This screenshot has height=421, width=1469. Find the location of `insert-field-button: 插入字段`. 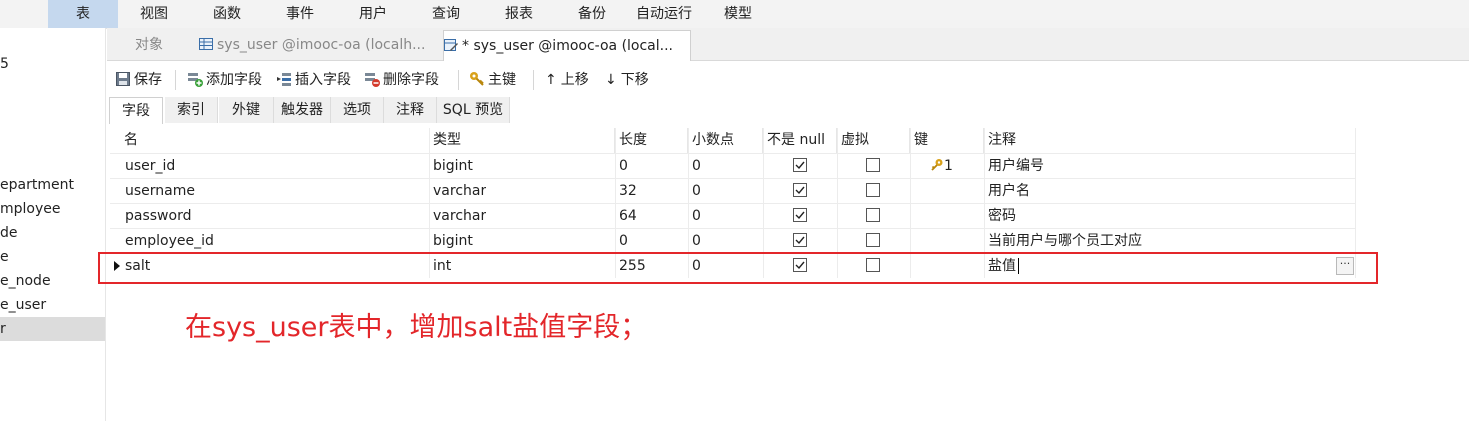

insert-field-button: 插入字段 is located at coordinates (313, 80).